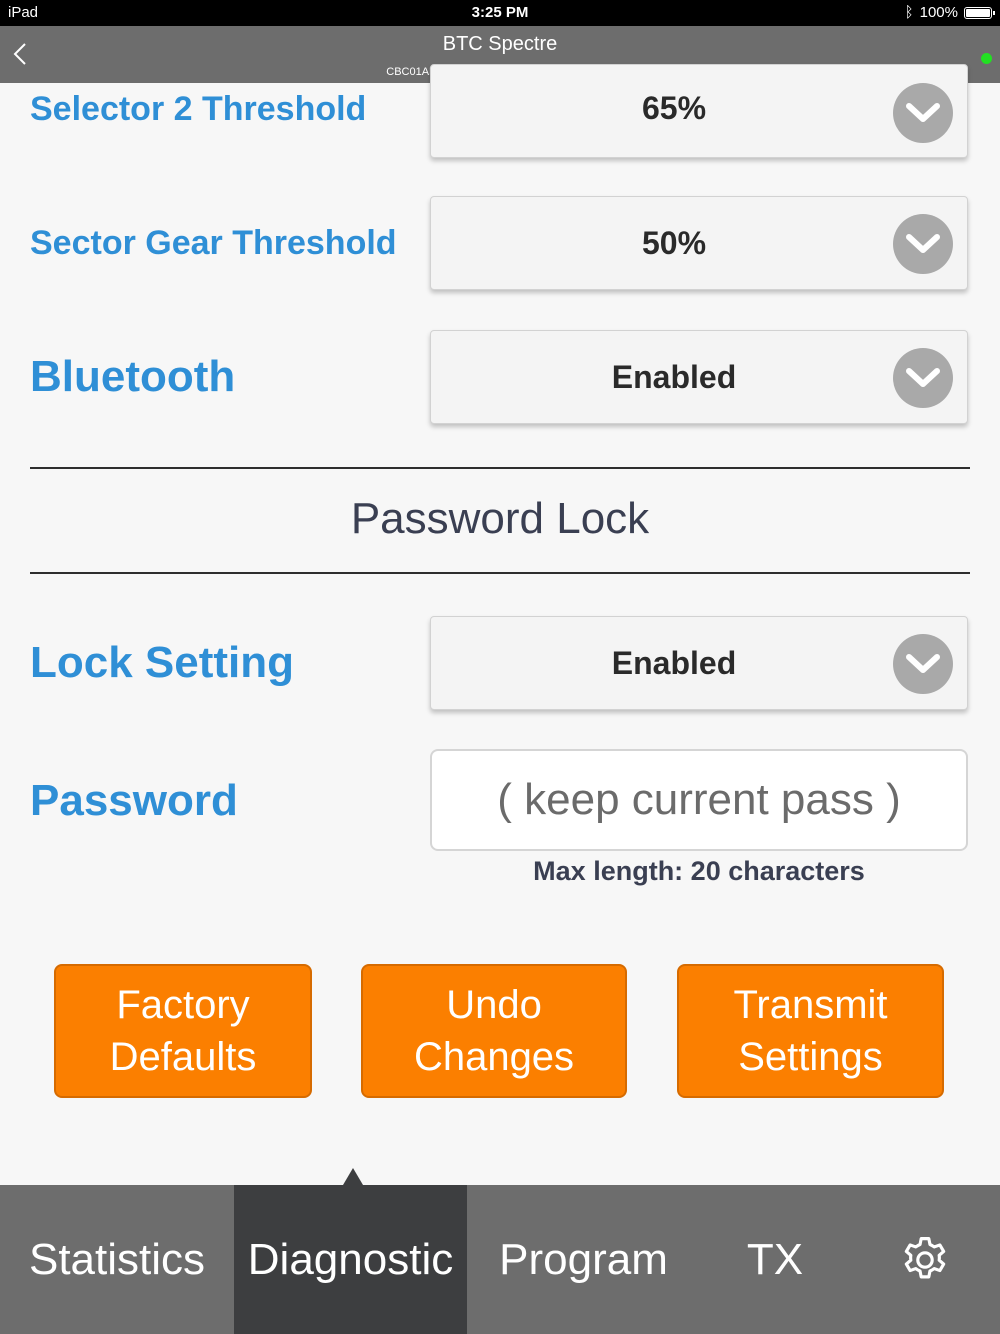 The width and height of the screenshot is (1000, 1334). What do you see at coordinates (699, 800) in the screenshot?
I see `password-input: ( keep current pass )` at bounding box center [699, 800].